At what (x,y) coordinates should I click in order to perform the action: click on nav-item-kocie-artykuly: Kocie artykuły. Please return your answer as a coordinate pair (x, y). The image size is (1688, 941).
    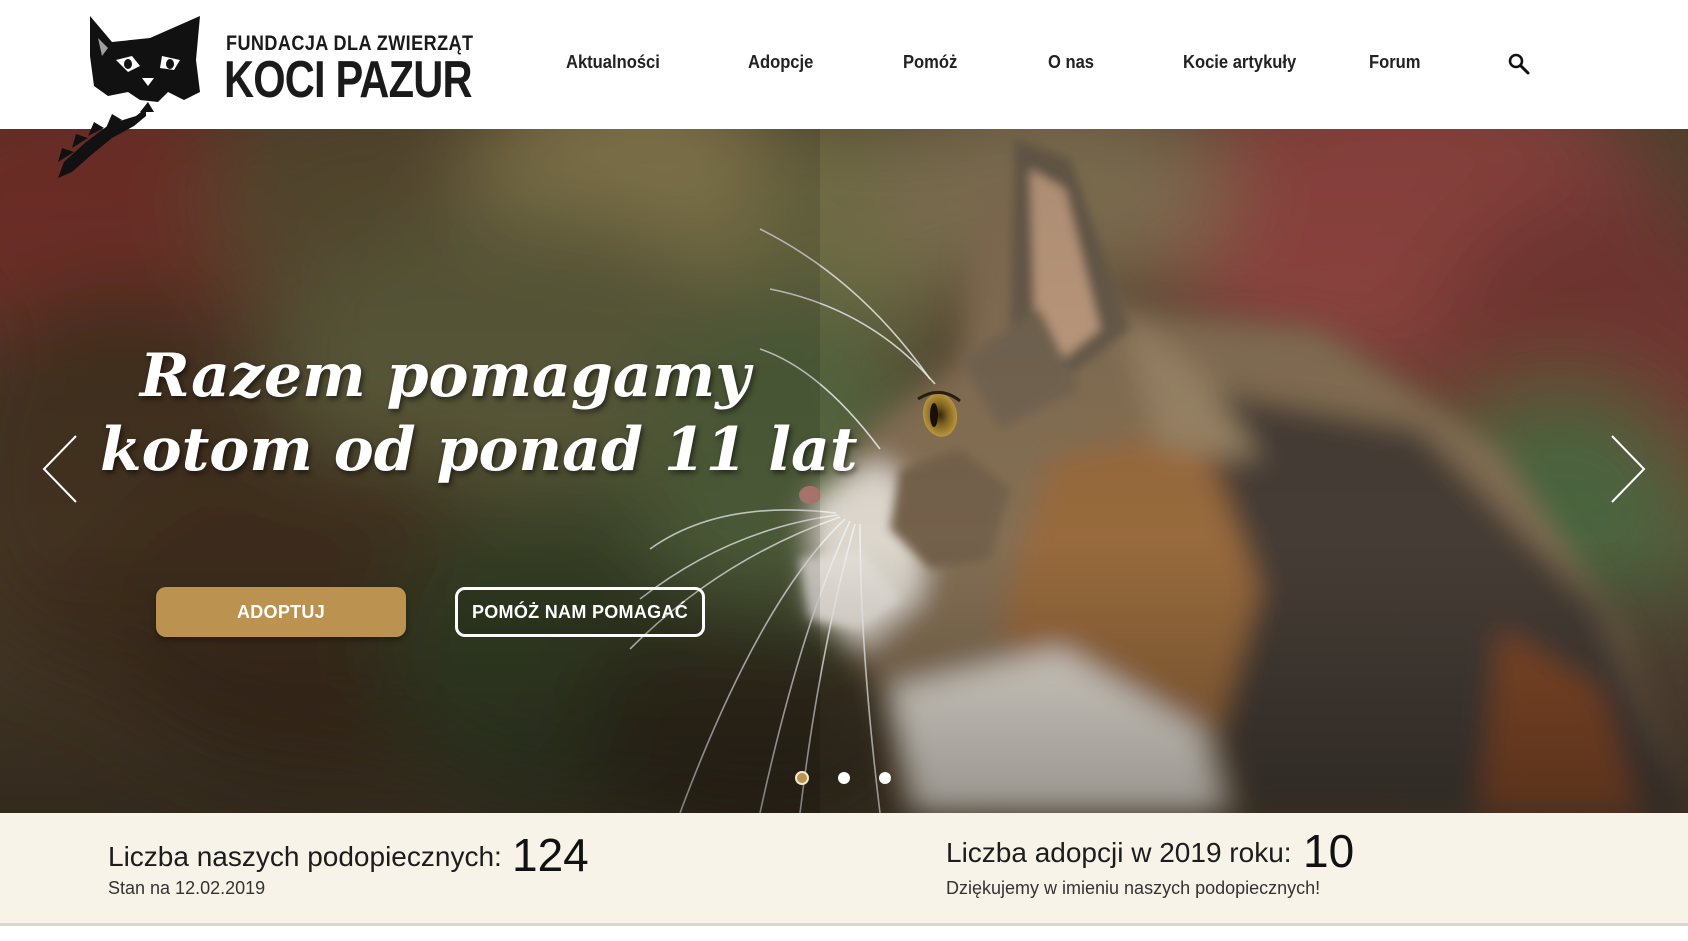
    Looking at the image, I should click on (1239, 62).